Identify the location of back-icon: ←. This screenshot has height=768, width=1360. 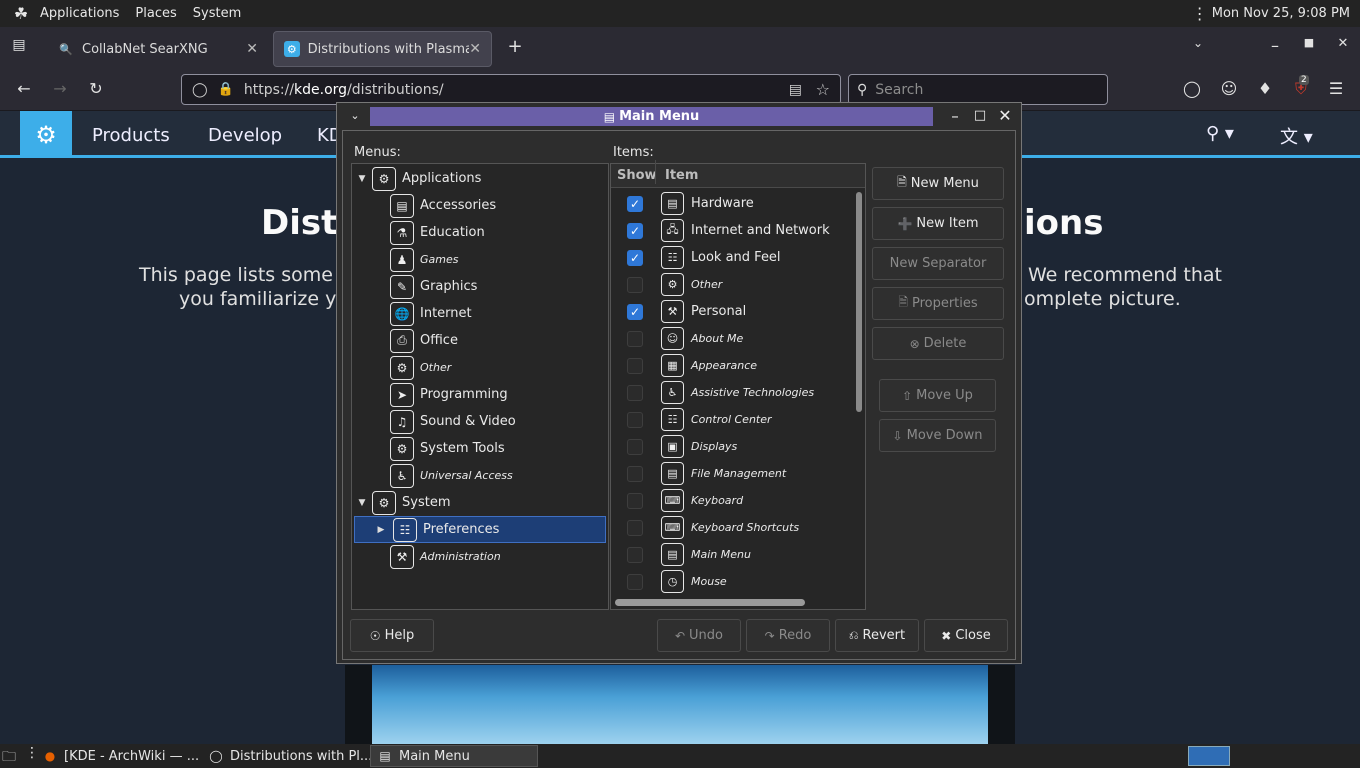
(24, 88).